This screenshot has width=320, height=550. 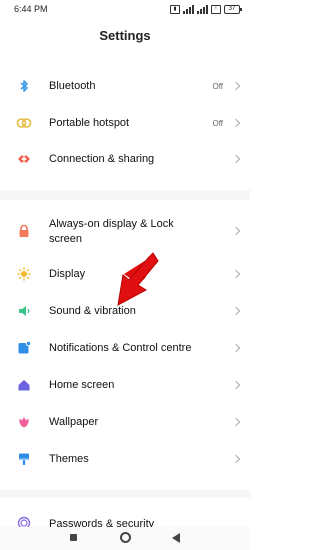 I want to click on setting-row-notifications: Notifications & Control centre, so click(x=125, y=348).